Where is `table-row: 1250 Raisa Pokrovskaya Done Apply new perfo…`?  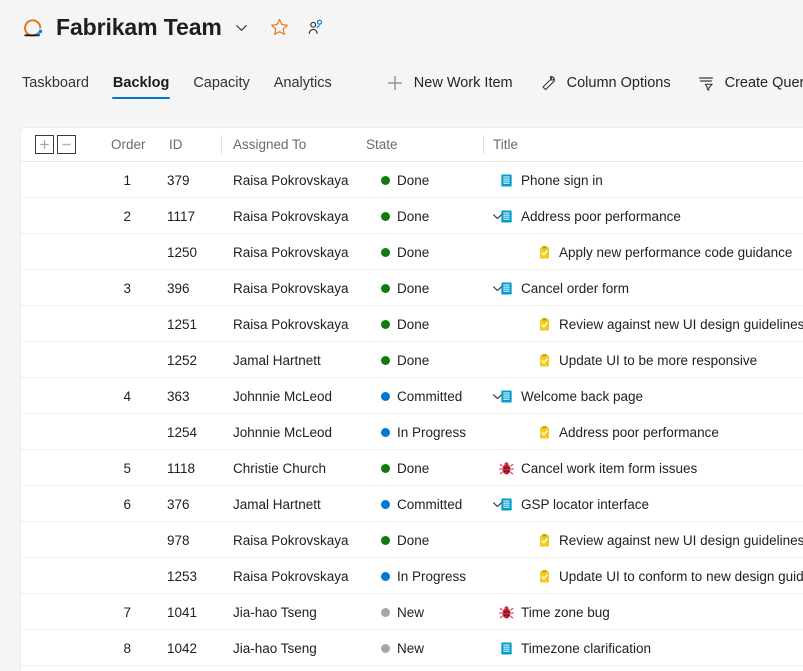 table-row: 1250 Raisa Pokrovskaya Done Apply new perfo… is located at coordinates (412, 252).